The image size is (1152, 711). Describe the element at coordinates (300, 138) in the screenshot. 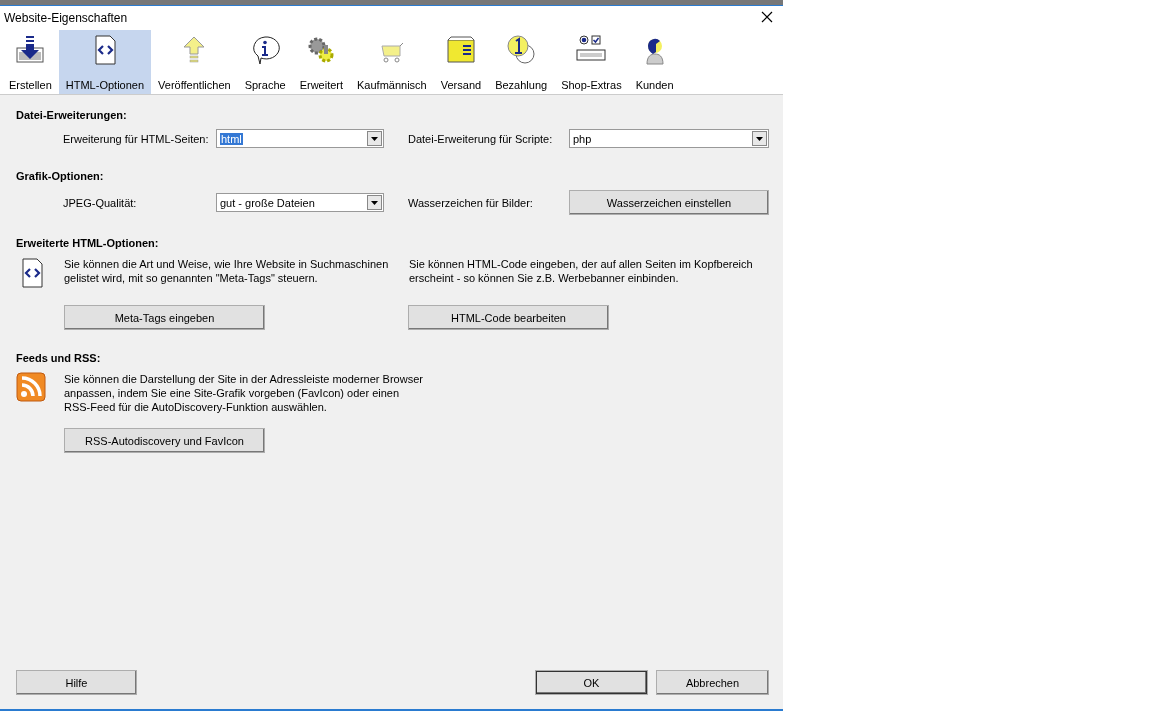

I see `dropdown-field: html` at that location.